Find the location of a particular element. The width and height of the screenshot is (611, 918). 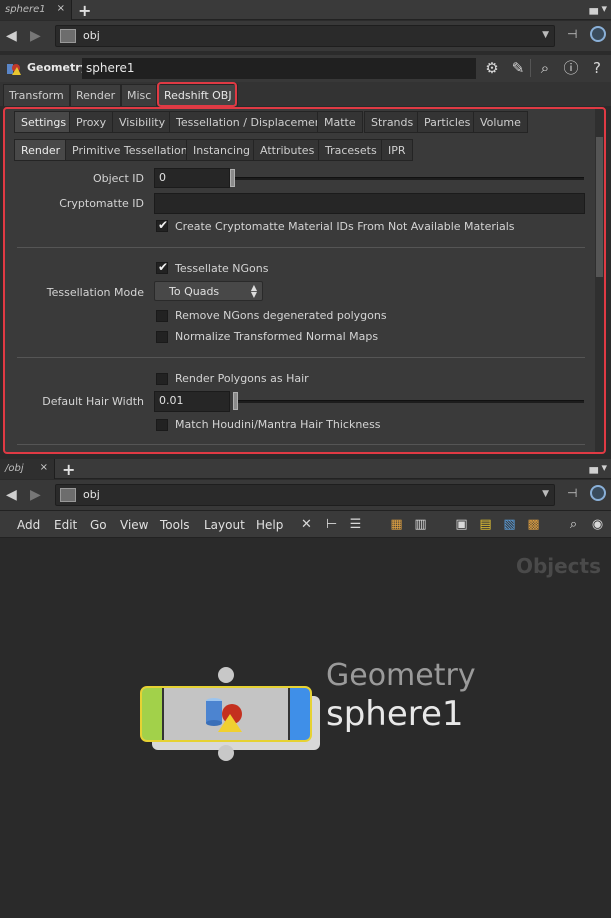

tab-primitive-tessellation: Primitive Tessellation is located at coordinates (130, 150).